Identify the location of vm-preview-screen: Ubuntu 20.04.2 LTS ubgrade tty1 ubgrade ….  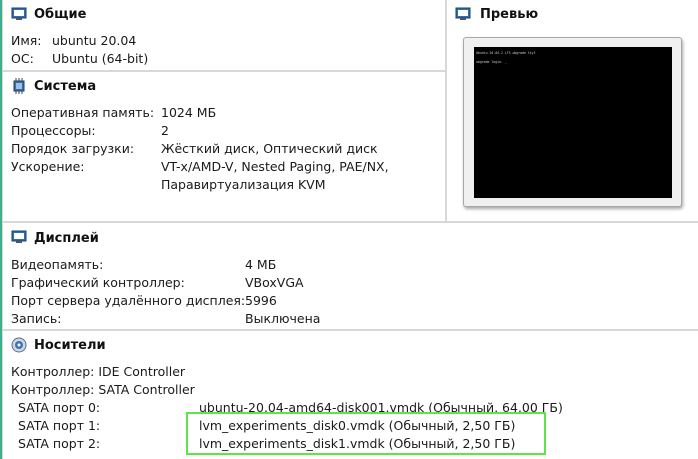
(573, 122).